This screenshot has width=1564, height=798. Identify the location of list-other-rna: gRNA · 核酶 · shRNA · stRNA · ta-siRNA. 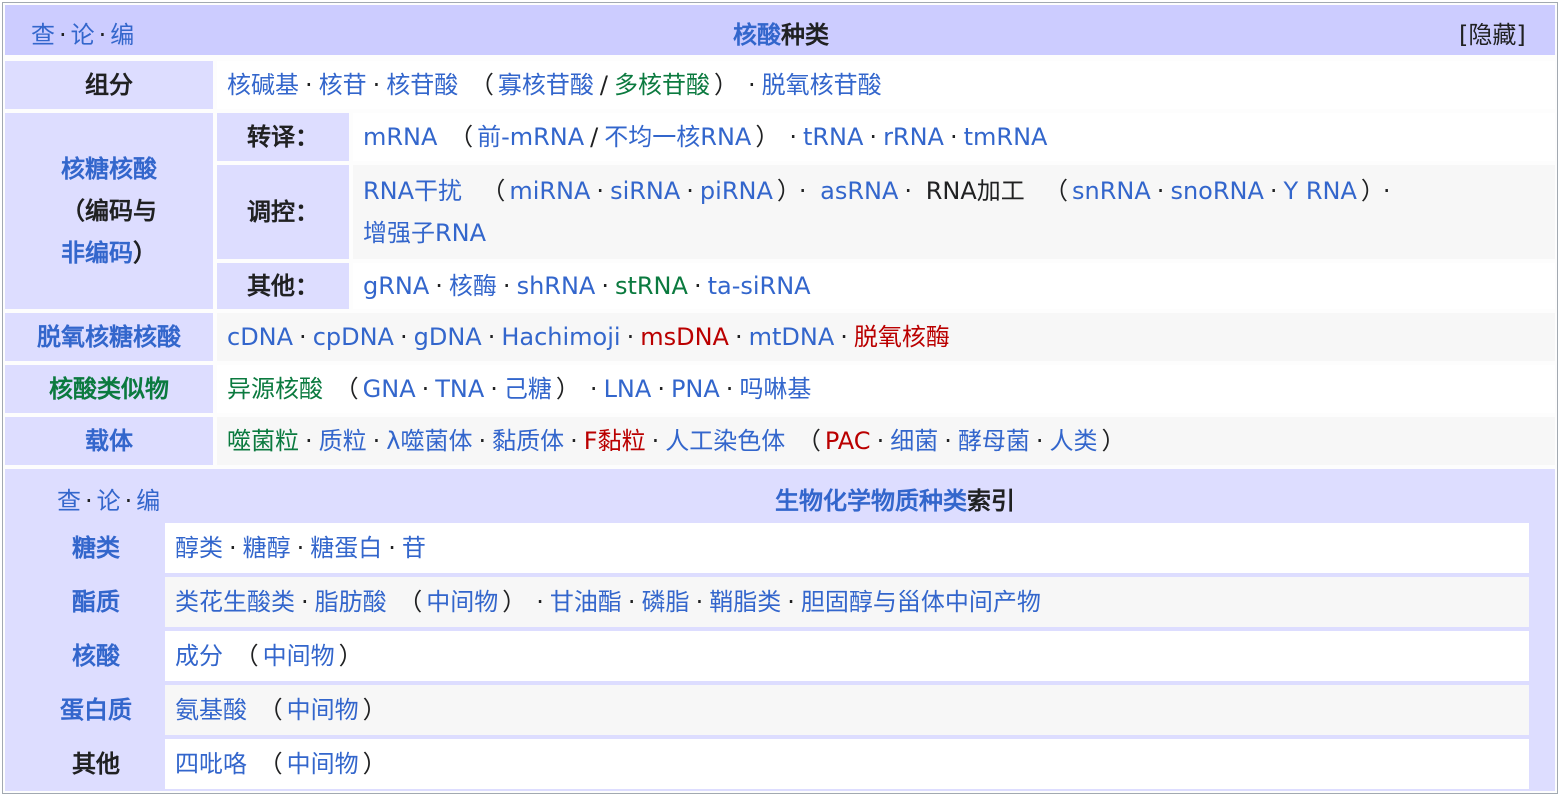
(954, 286).